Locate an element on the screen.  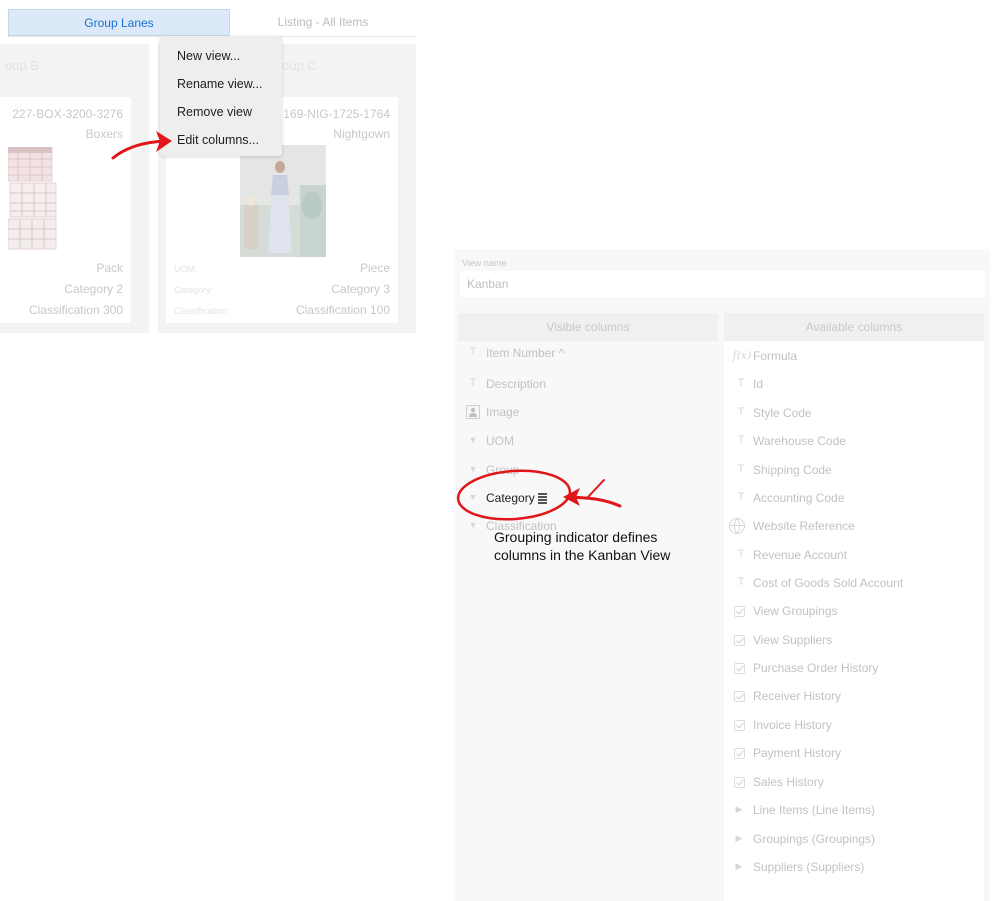
annotation-line-2: columns in the Kanban View is located at coordinates (582, 555).